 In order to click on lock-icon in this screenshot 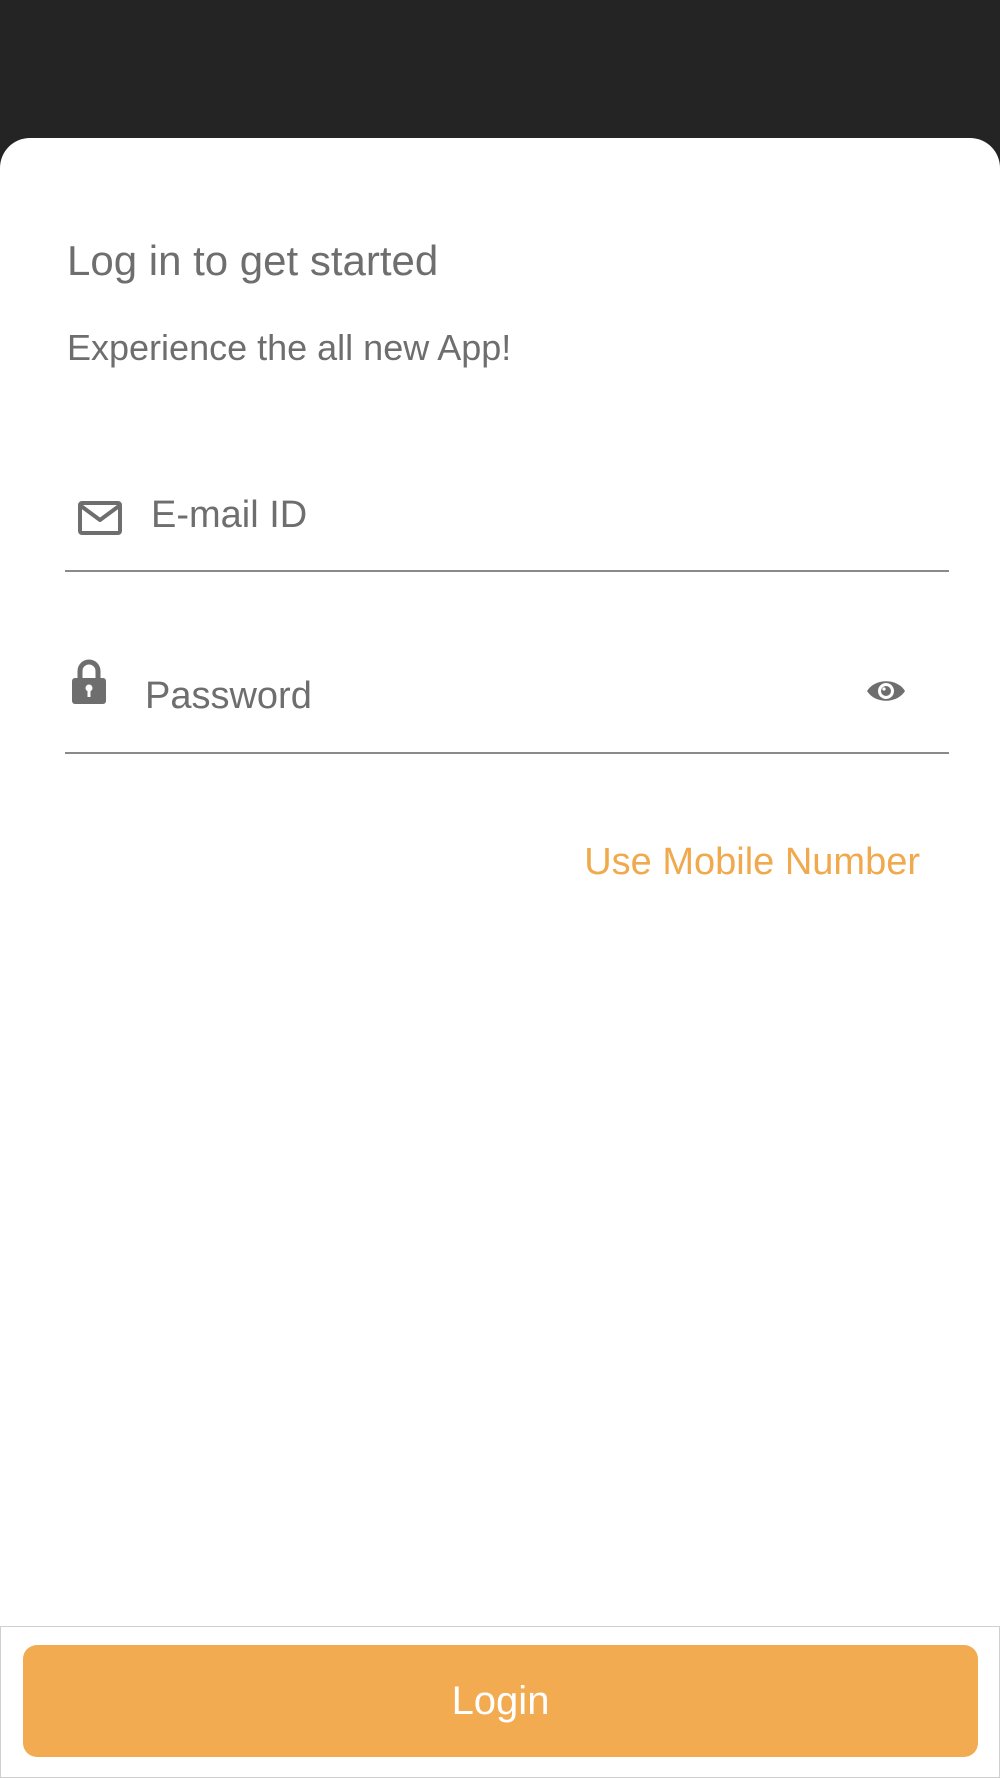, I will do `click(89, 681)`.